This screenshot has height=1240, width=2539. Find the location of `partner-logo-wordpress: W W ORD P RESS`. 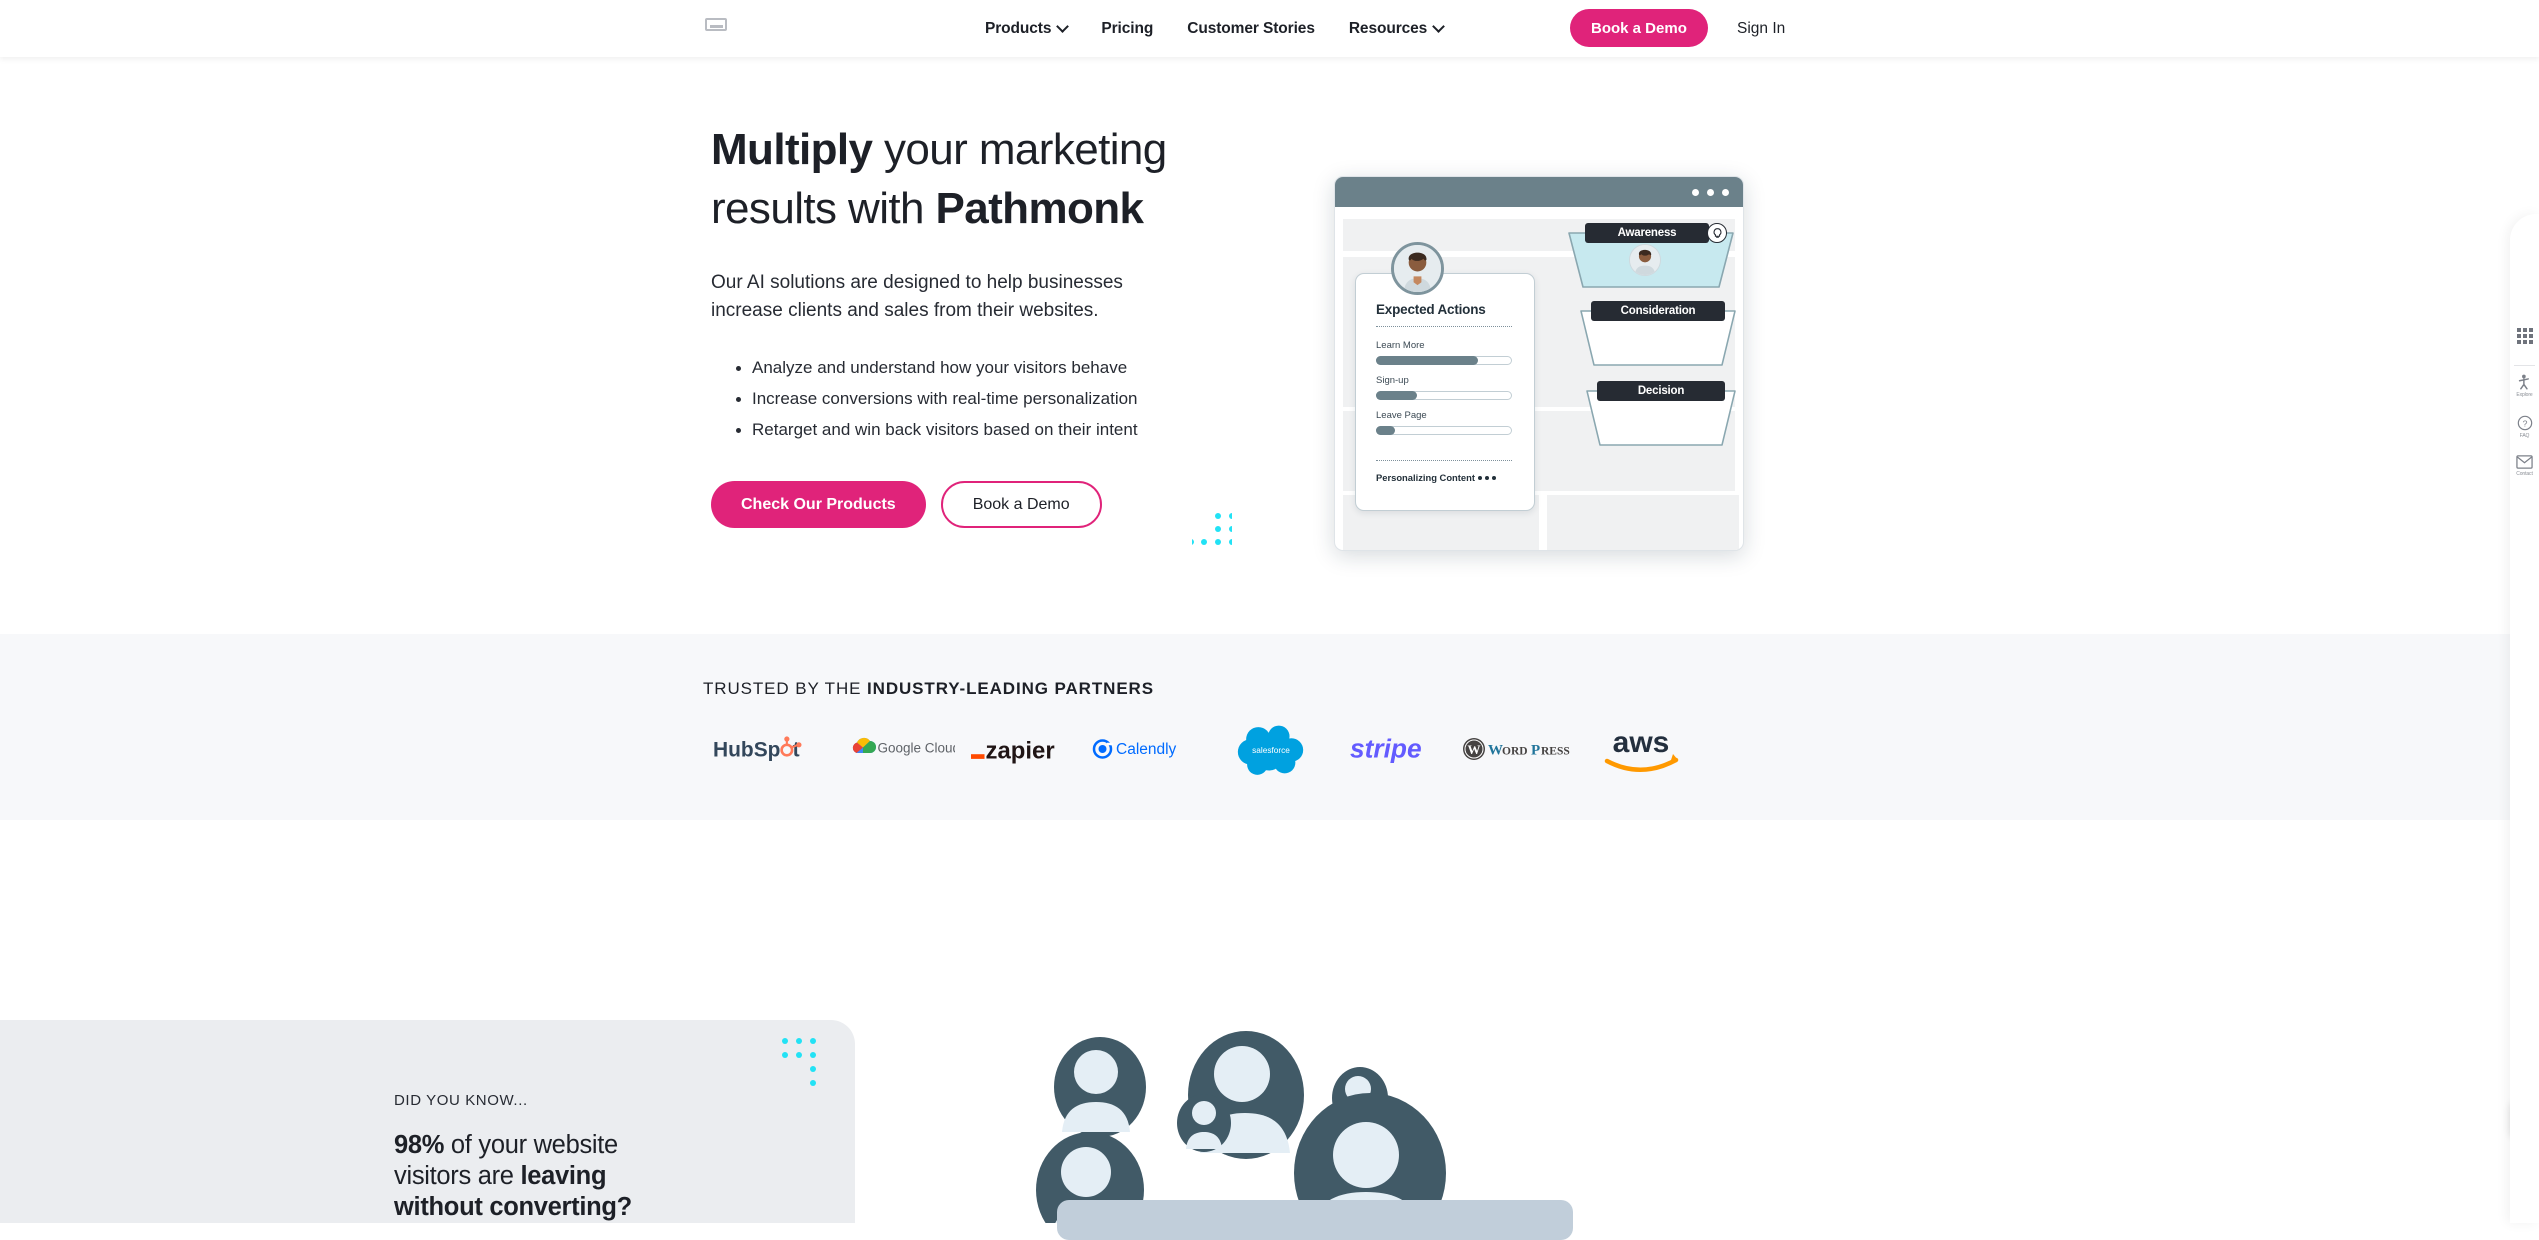

partner-logo-wordpress: W W ORD P RESS is located at coordinates (1518, 749).